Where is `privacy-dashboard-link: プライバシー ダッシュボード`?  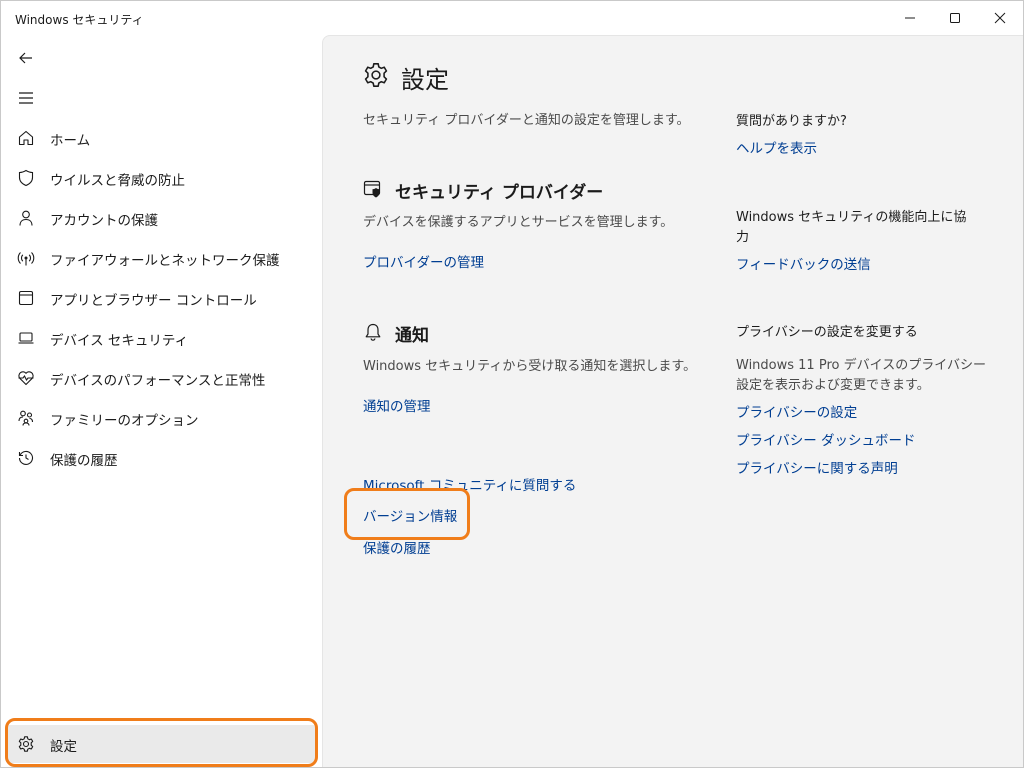
privacy-dashboard-link: プライバシー ダッシュボード is located at coordinates (826, 439).